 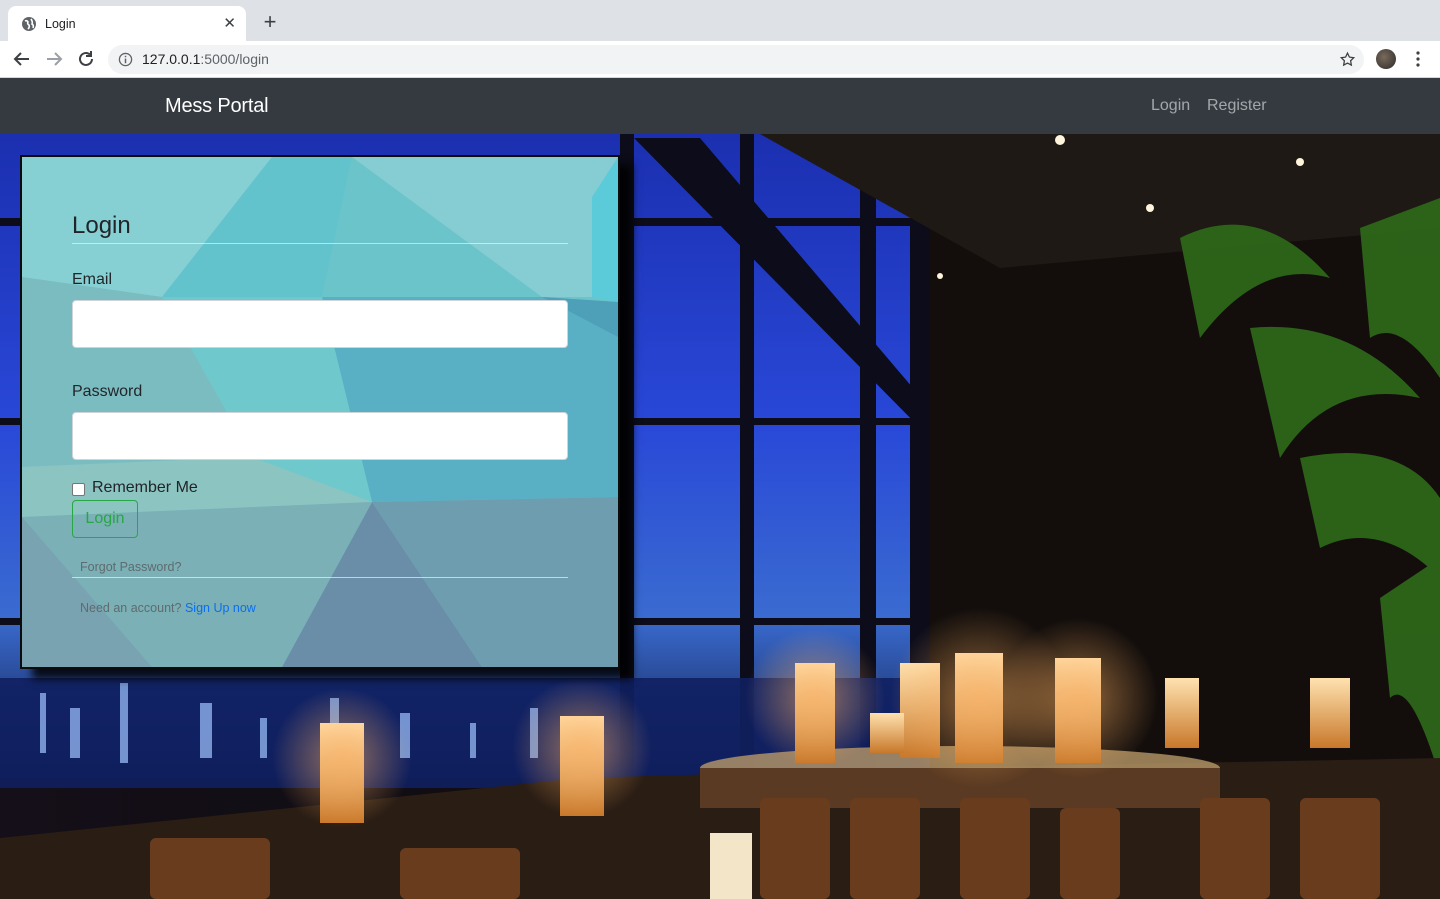 I want to click on browser-toolbar: 127.0.0.1:5000/login, so click(x=720, y=59).